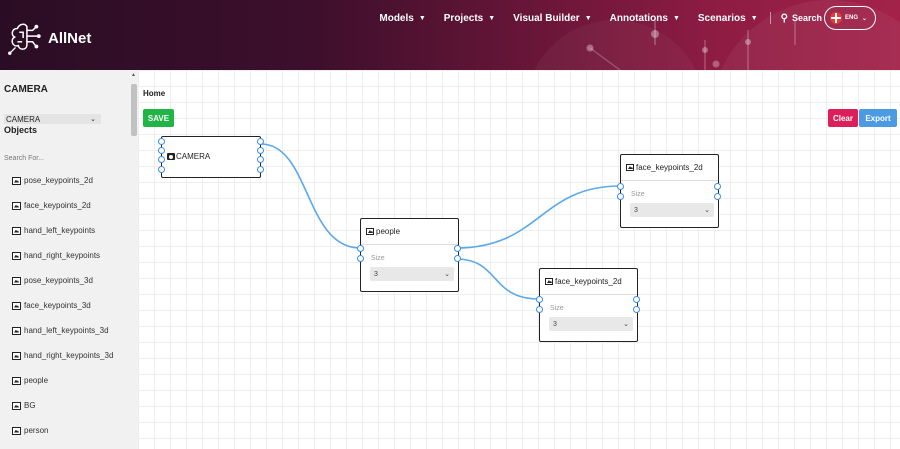 The width and height of the screenshot is (900, 449). I want to click on nav-search: ⚲ Search, so click(801, 18).